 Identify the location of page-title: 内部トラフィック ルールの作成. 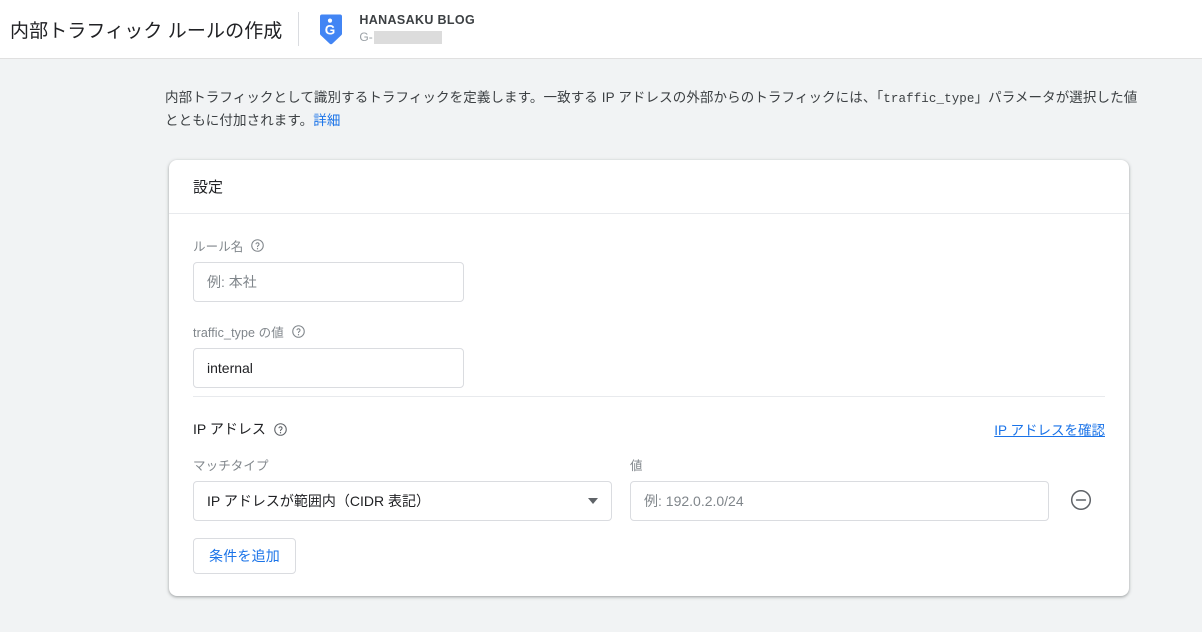
(146, 31).